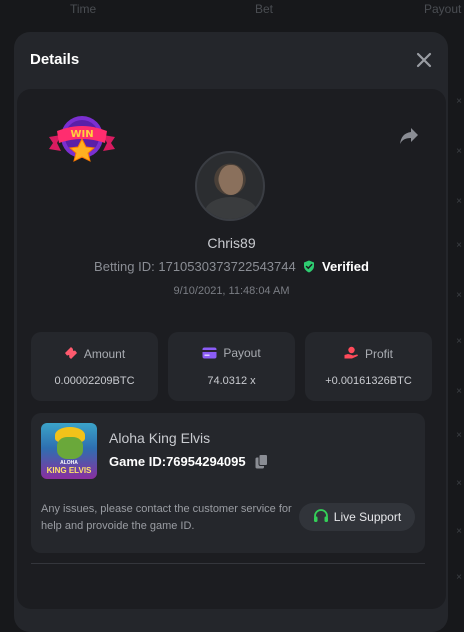 This screenshot has height=632, width=464. Describe the element at coordinates (69, 451) in the screenshot. I see `game-thumbnail: ALOHA KING ELVIS` at that location.